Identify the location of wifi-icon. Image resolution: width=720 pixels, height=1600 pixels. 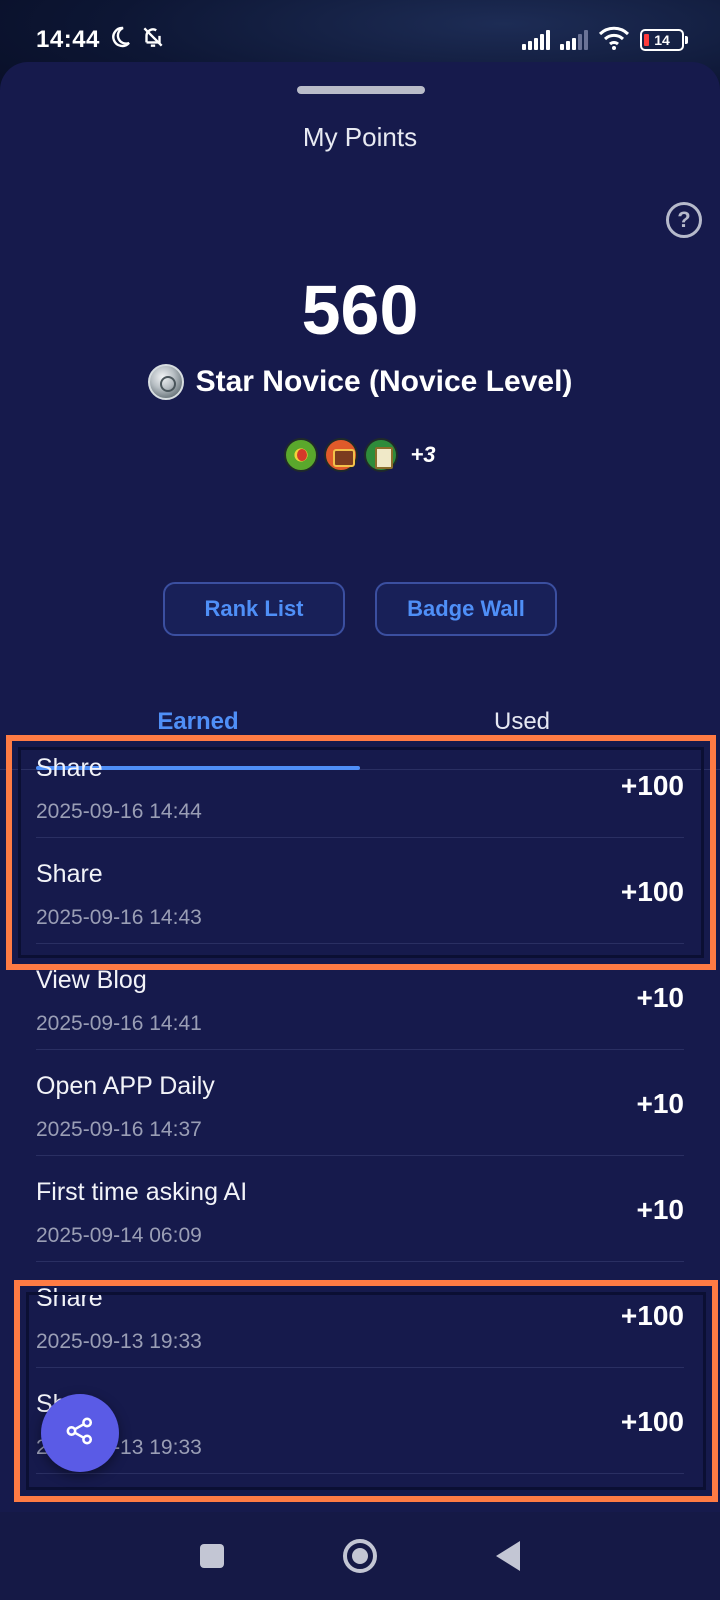
(614, 40).